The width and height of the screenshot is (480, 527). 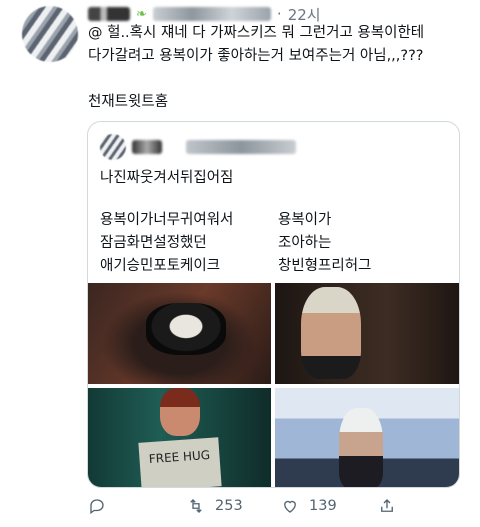 I want to click on display-name-redacted, so click(x=109, y=14).